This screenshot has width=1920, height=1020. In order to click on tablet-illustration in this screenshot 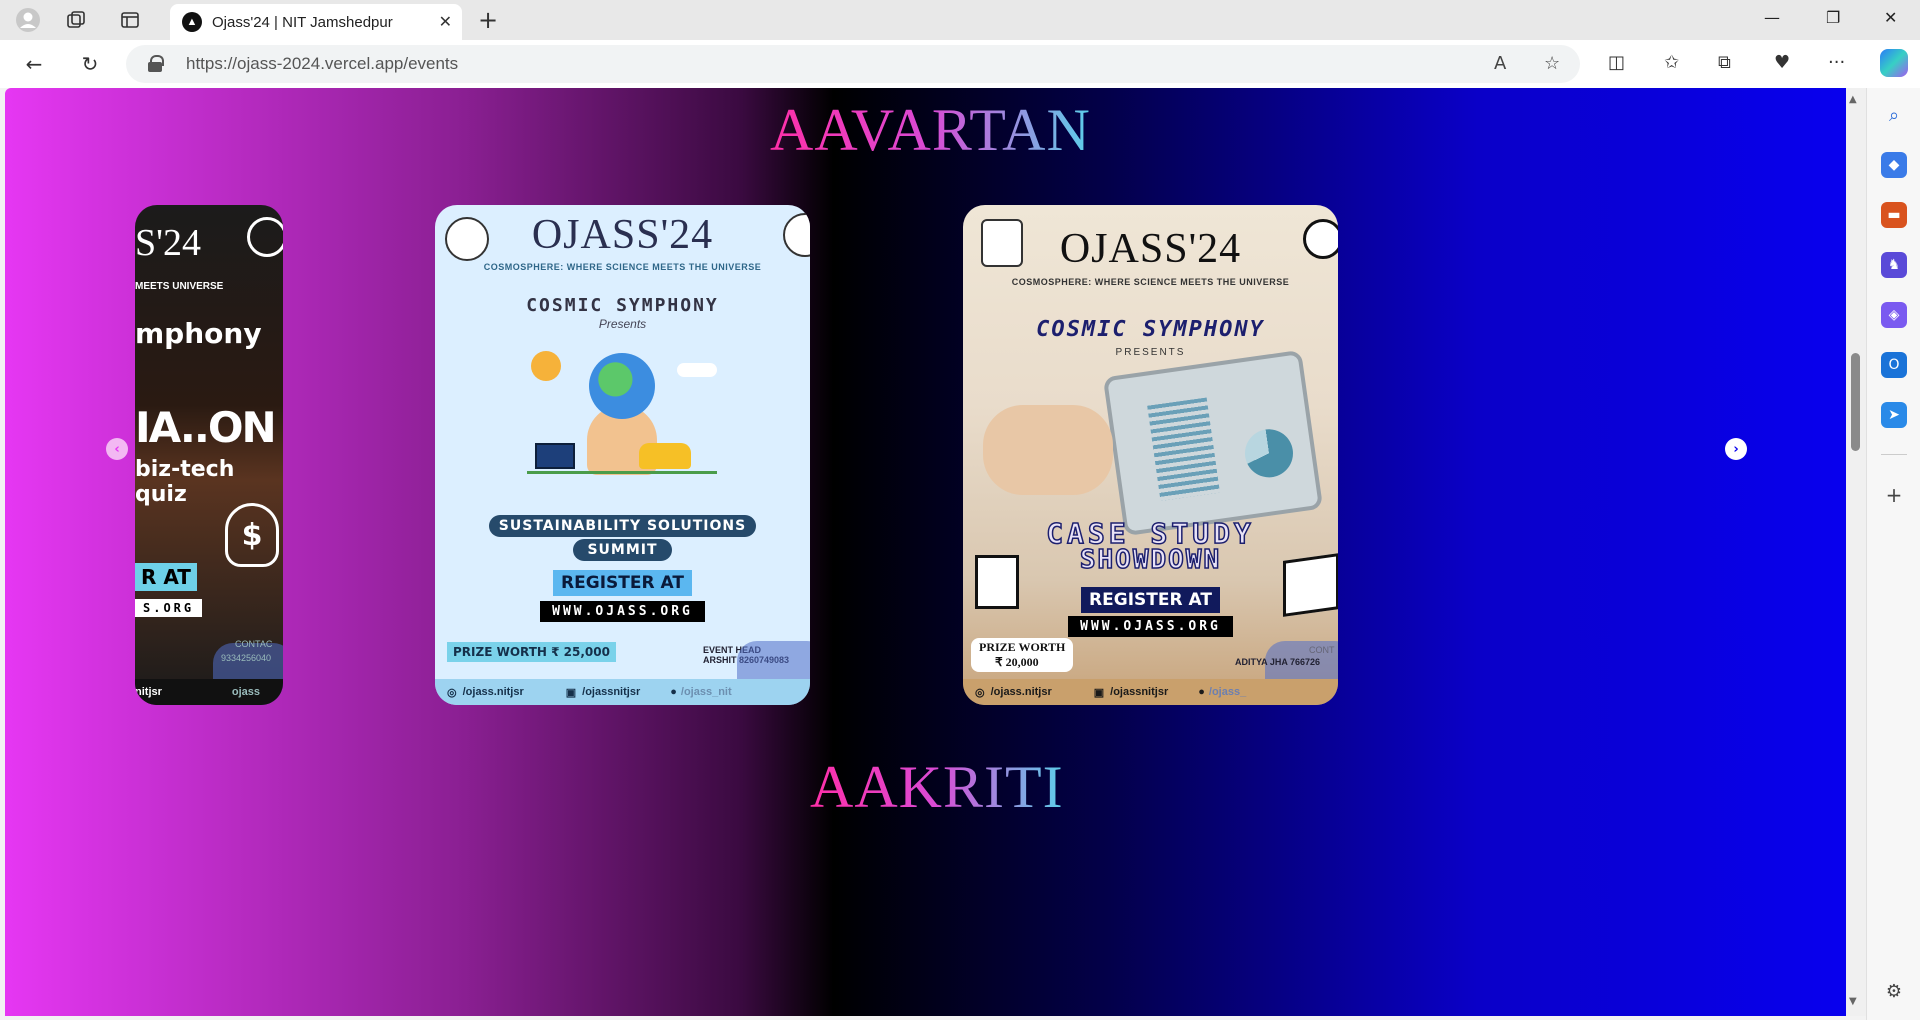, I will do `click(1213, 443)`.